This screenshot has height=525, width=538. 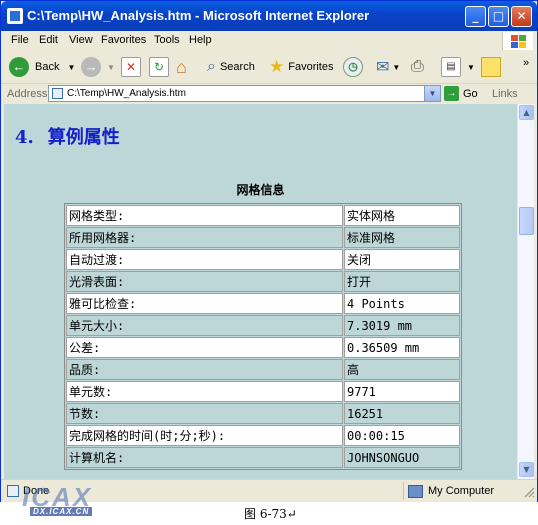 What do you see at coordinates (451, 67) in the screenshot?
I see `edit-page-icon: ▤` at bounding box center [451, 67].